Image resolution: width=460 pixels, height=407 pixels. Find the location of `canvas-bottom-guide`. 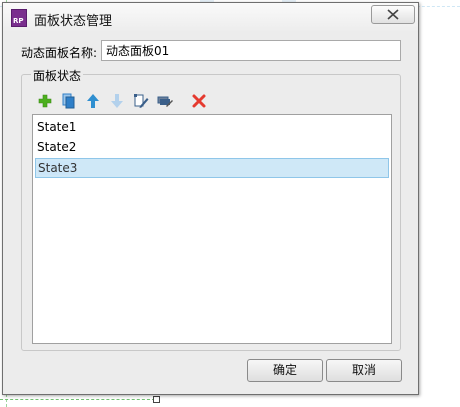

canvas-bottom-guide is located at coordinates (77, 399).